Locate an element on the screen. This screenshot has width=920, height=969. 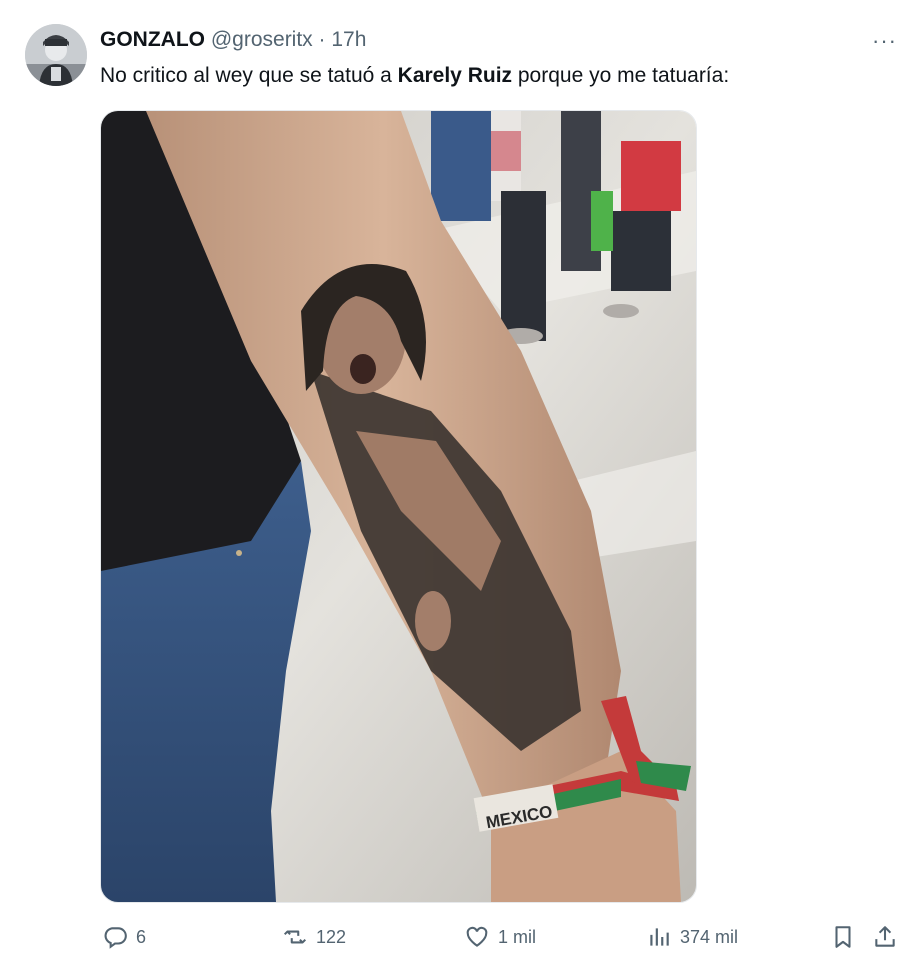
retweet-count: 122 is located at coordinates (331, 937).